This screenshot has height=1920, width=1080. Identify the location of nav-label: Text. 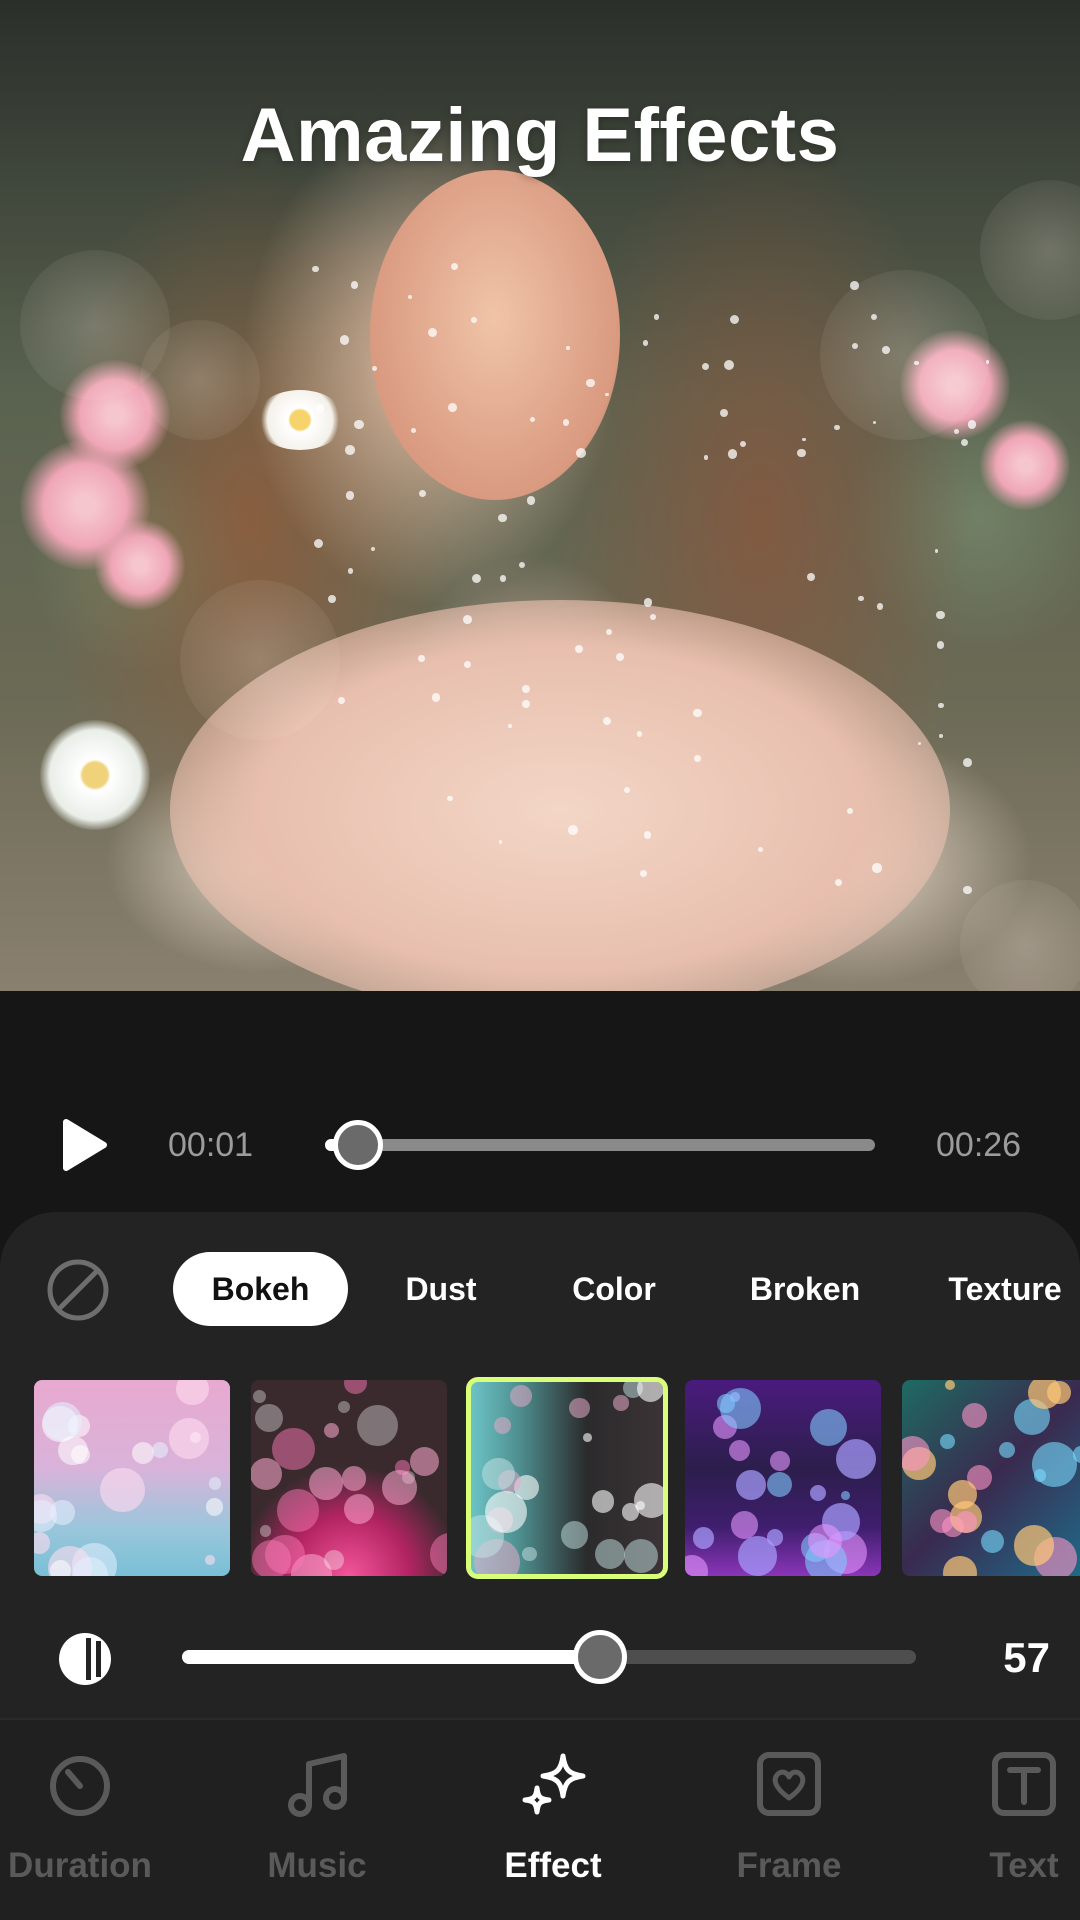
(1024, 1865).